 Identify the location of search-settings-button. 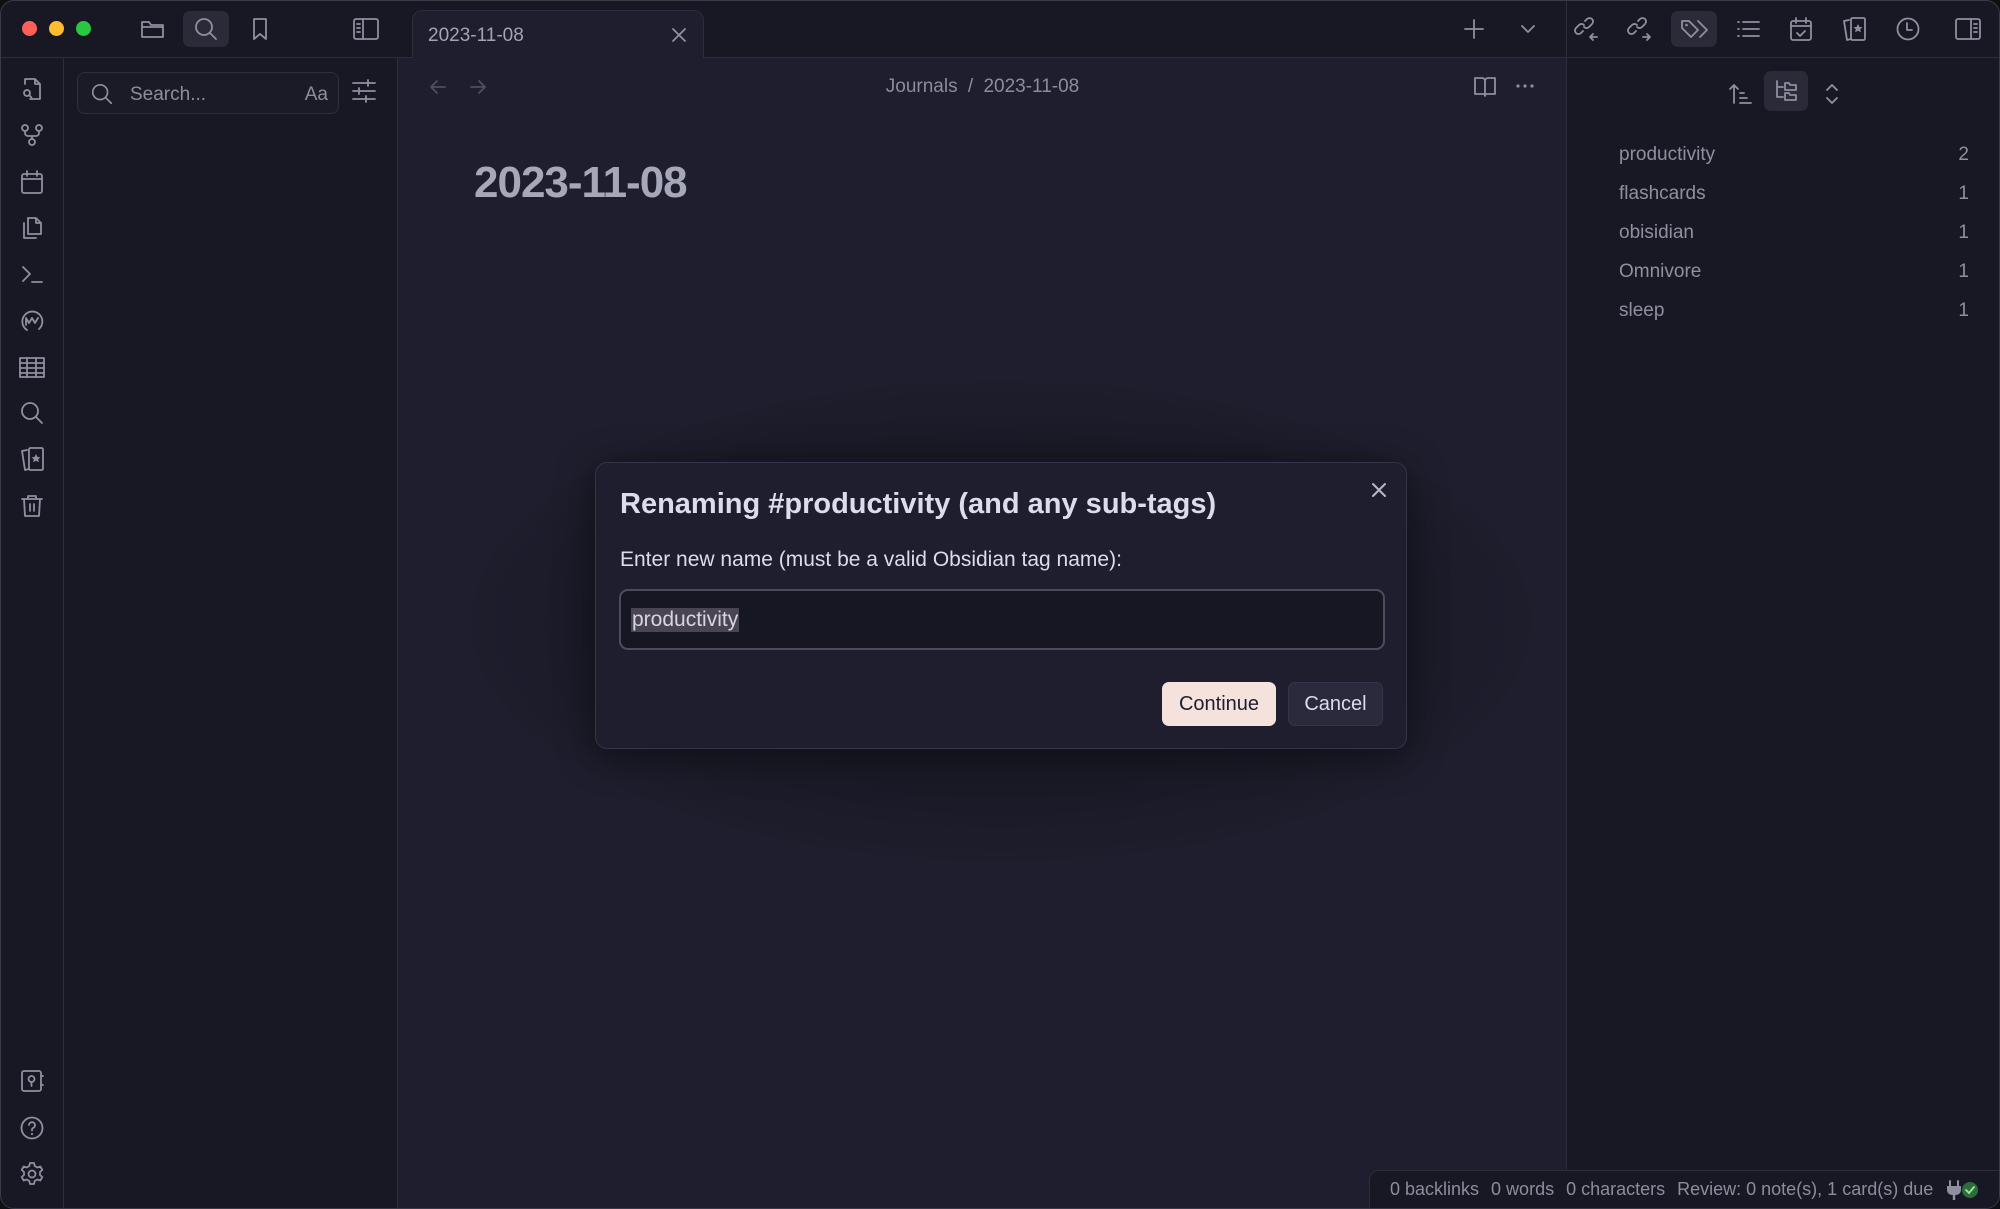
(365, 92).